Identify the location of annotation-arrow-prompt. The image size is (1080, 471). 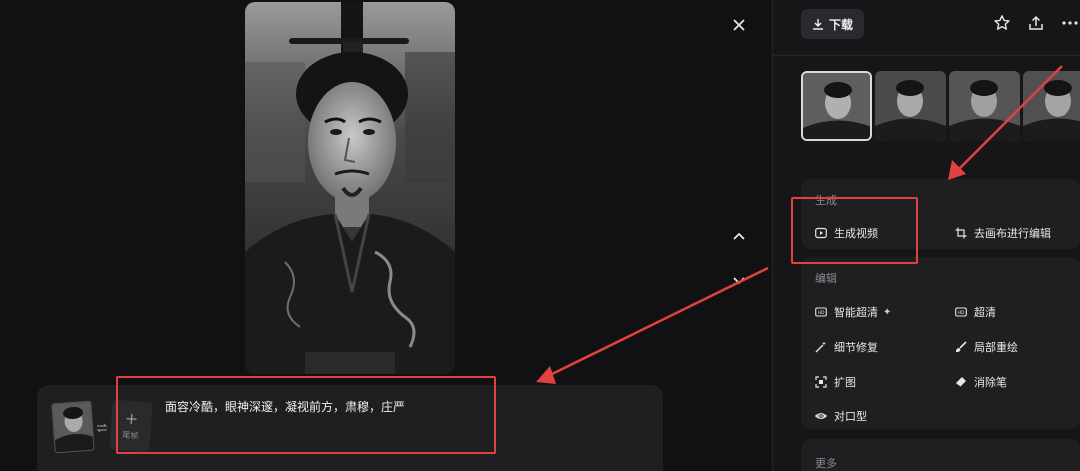
(658, 322).